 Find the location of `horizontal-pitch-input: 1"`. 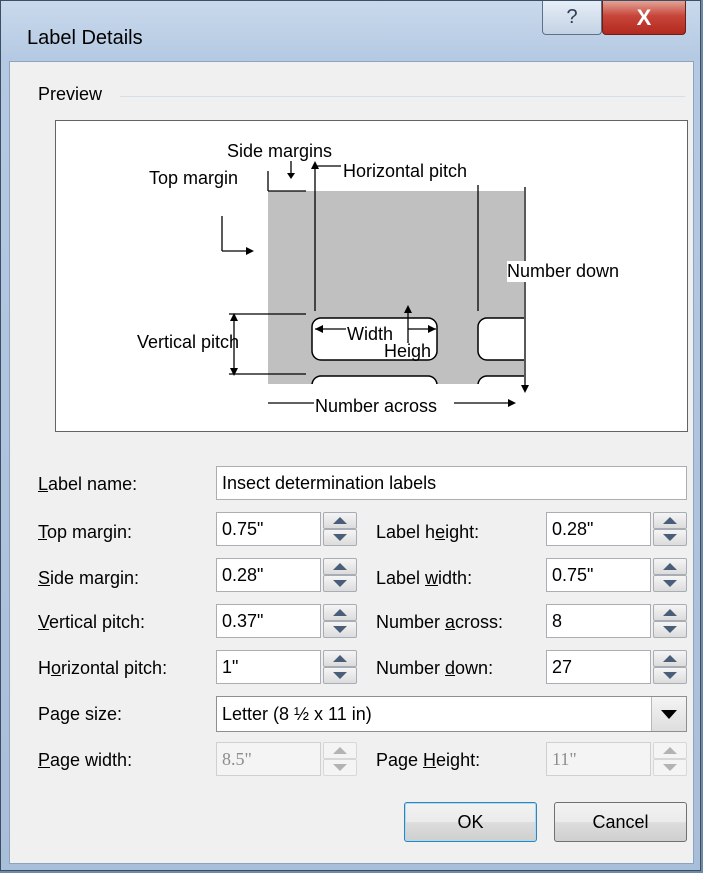

horizontal-pitch-input: 1" is located at coordinates (268, 667).